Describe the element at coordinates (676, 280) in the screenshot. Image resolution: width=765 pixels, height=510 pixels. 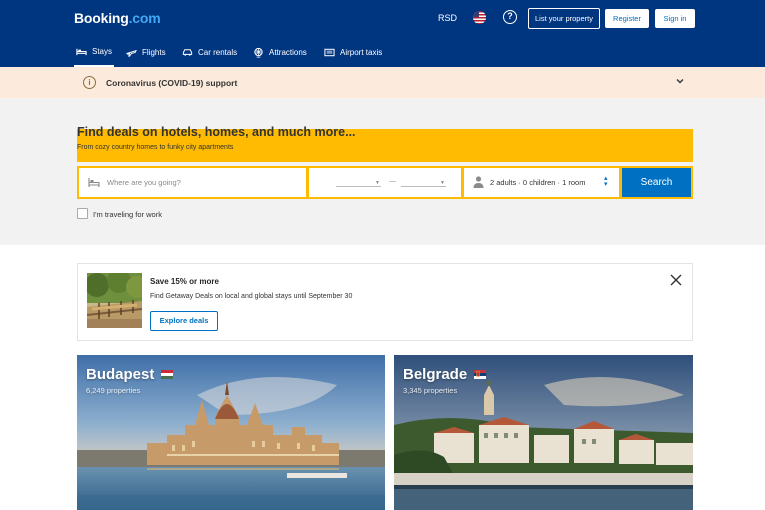
I see `close-icon` at that location.